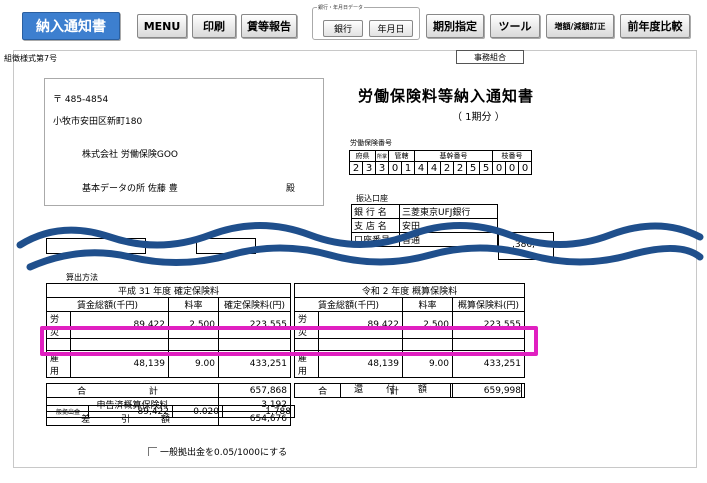  What do you see at coordinates (341, 7) in the screenshot?
I see `group-caption: 銀行・年月日データ` at bounding box center [341, 7].